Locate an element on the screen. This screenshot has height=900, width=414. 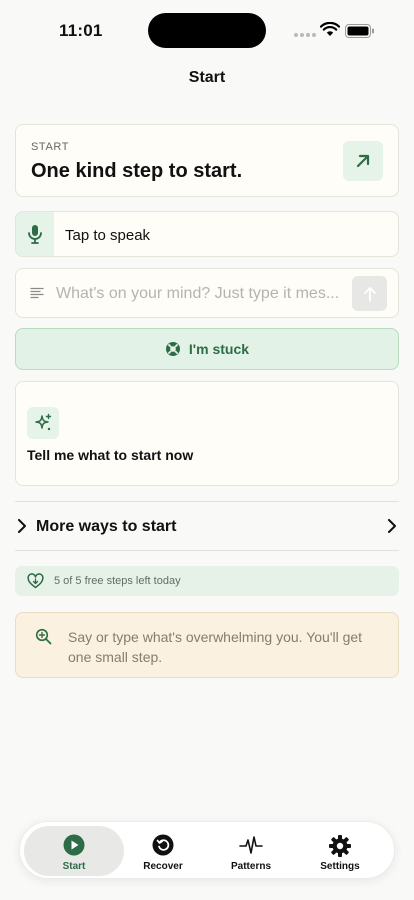
undo-icon is located at coordinates (163, 845).